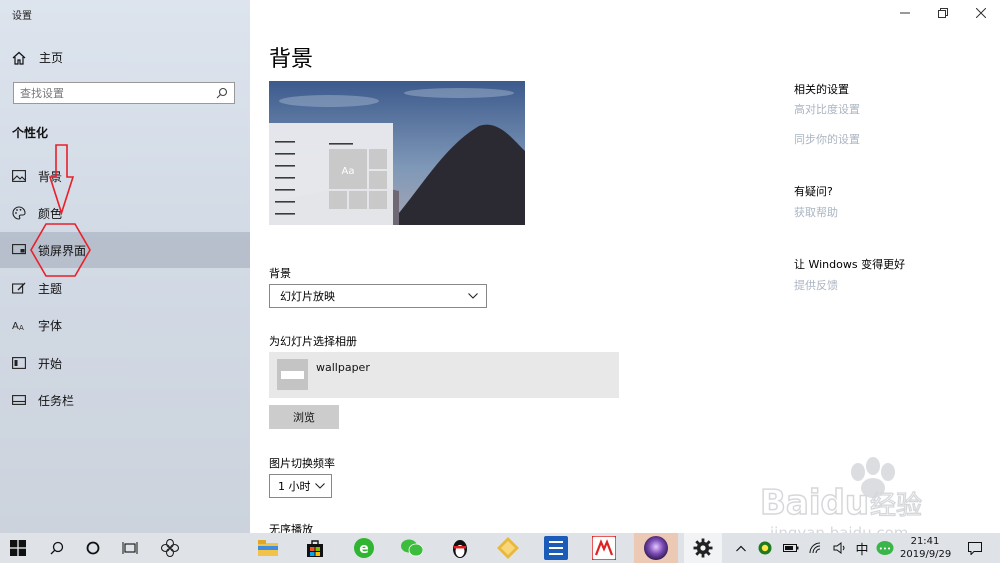 The width and height of the screenshot is (1000, 563). I want to click on shield-tray-icon, so click(765, 548).